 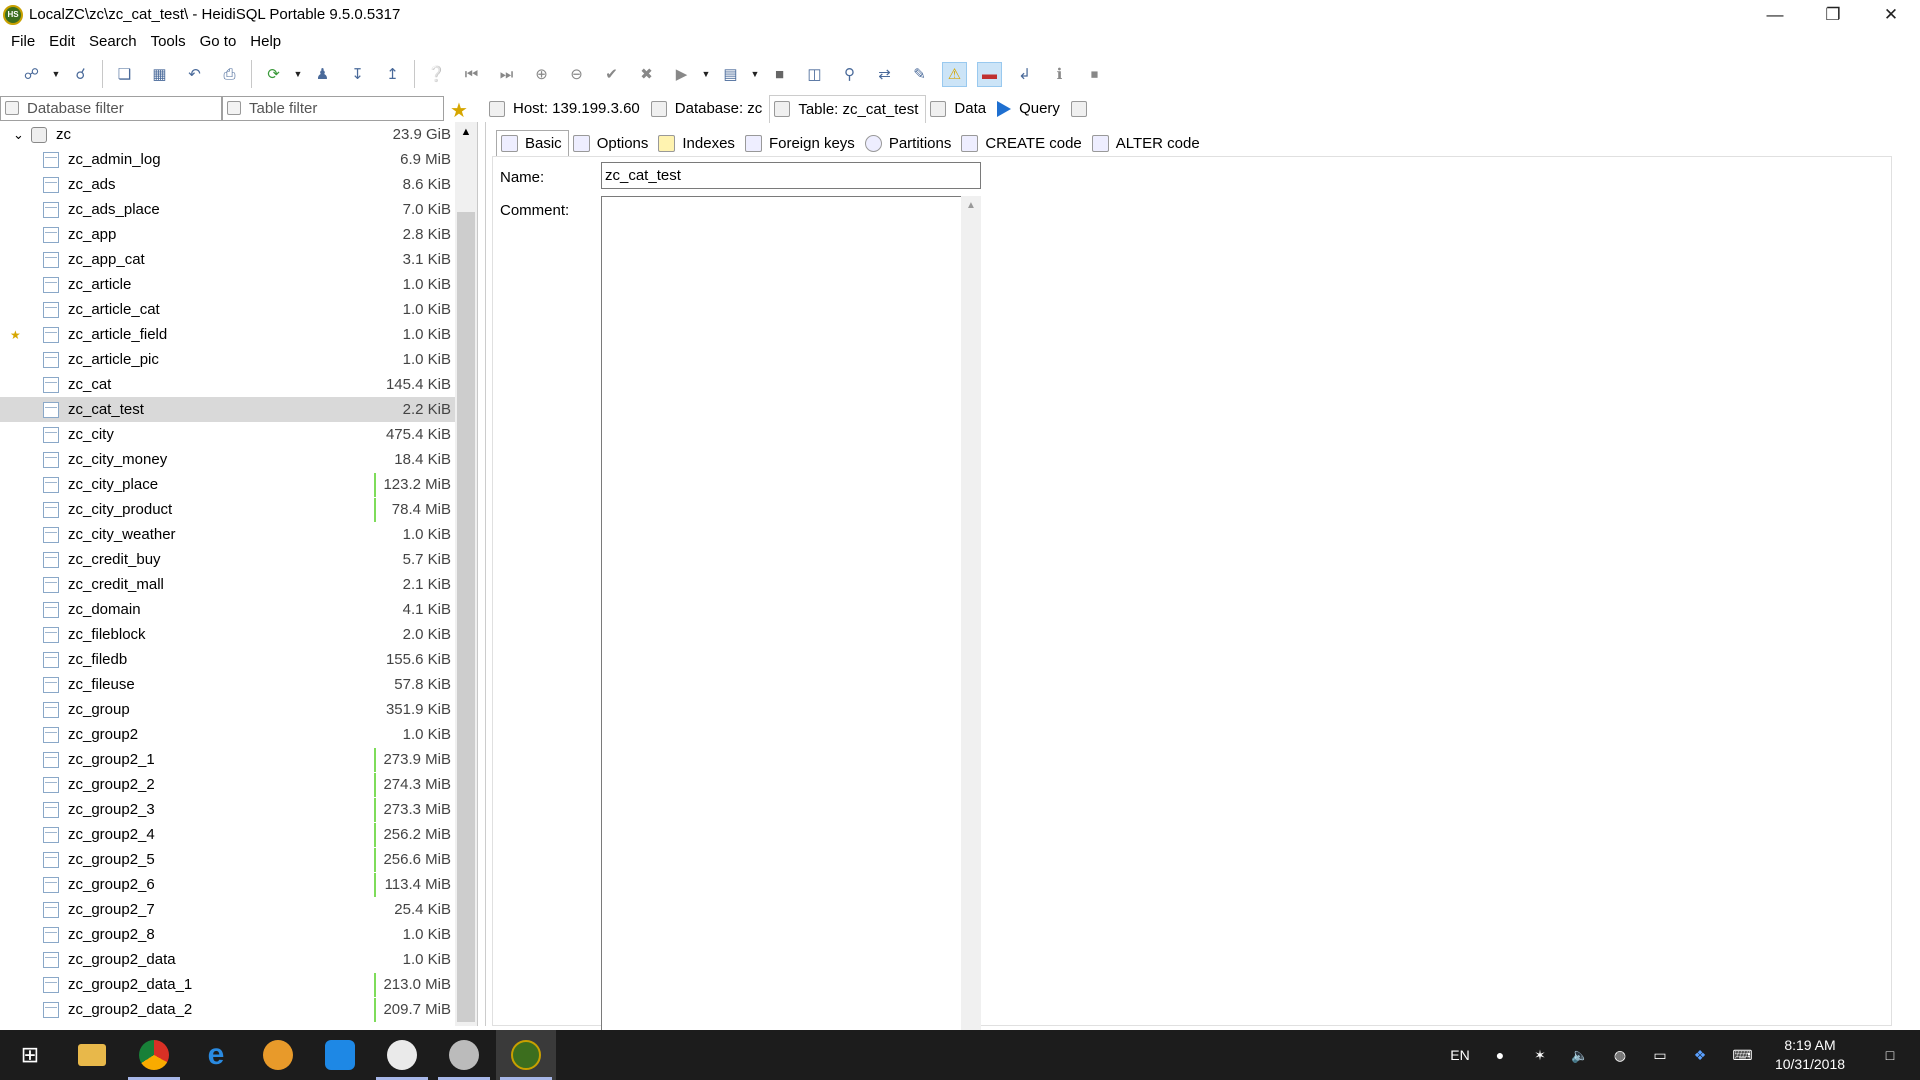 What do you see at coordinates (1094, 74) in the screenshot?
I see `stop-process-icon: ⏹` at bounding box center [1094, 74].